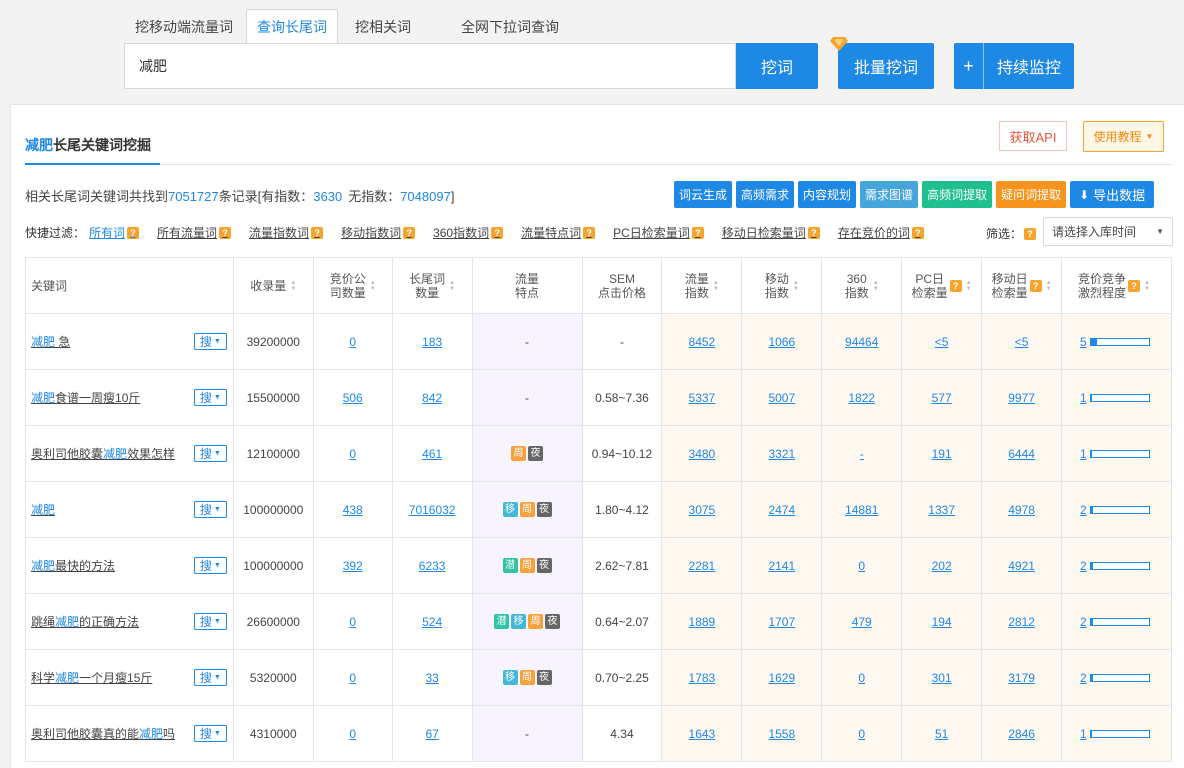  What do you see at coordinates (353, 566) in the screenshot?
I see `bid-count-link: 392` at bounding box center [353, 566].